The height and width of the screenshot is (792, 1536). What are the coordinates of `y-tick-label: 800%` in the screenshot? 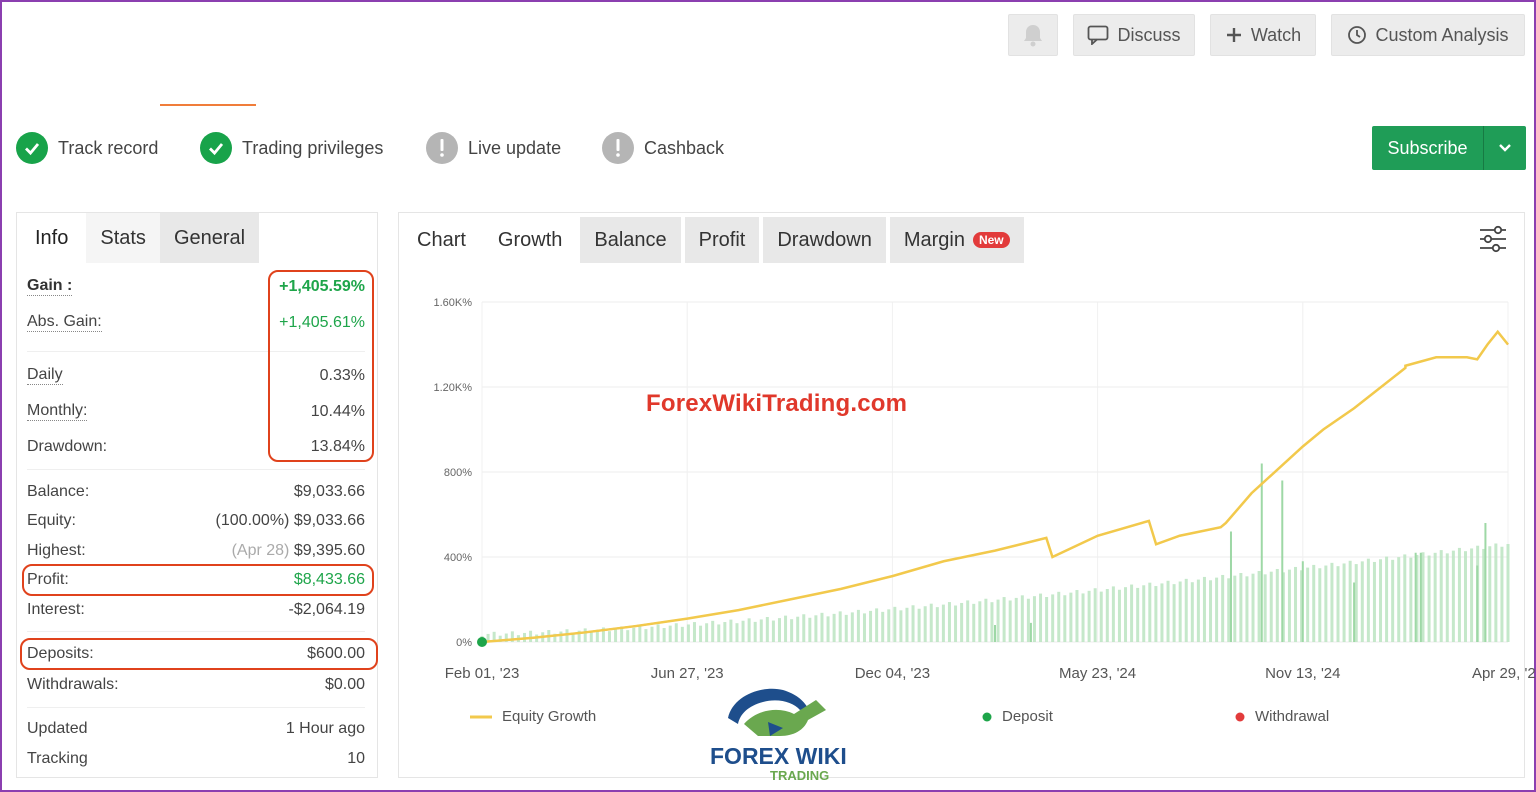 It's located at (458, 473).